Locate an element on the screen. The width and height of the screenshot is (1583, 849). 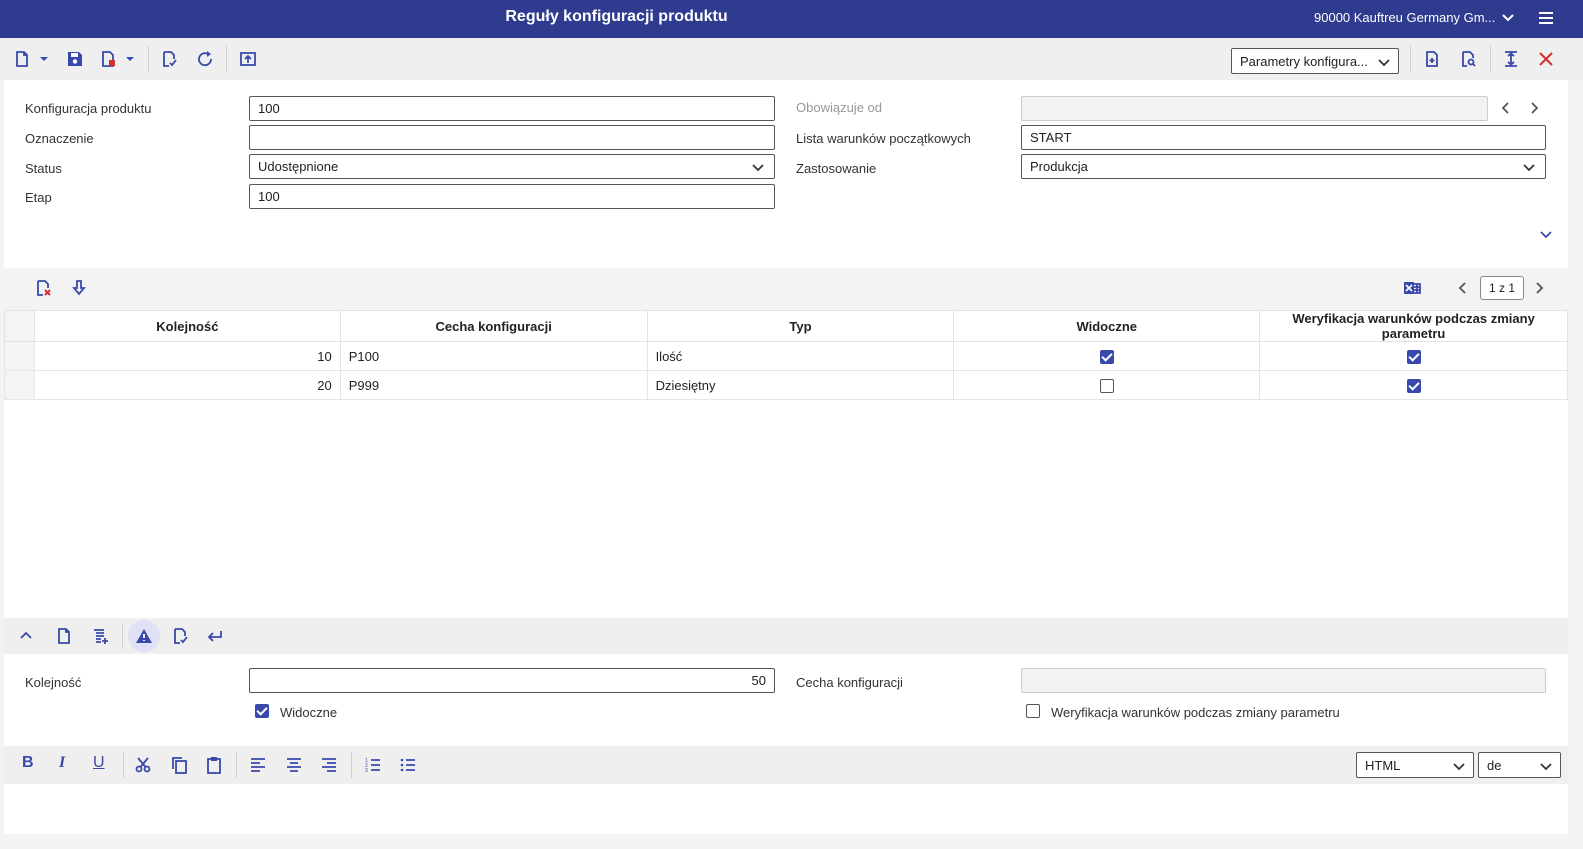
detail-toolbar is located at coordinates (786, 636).